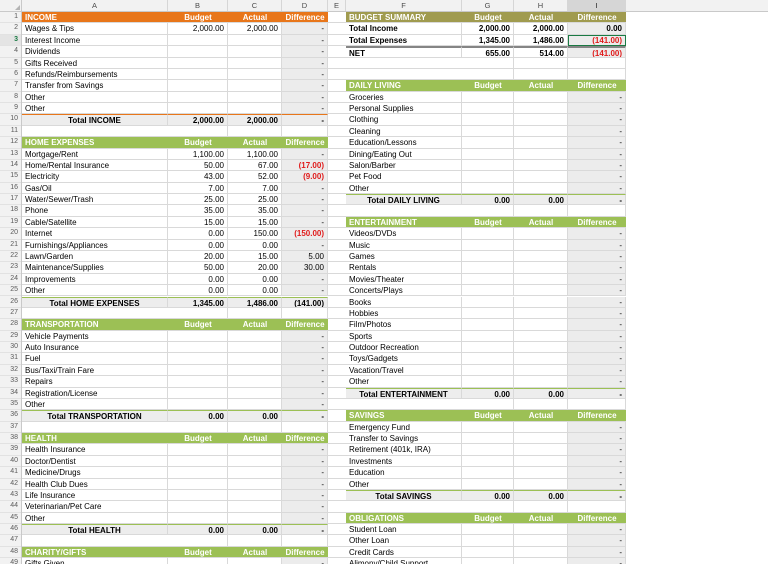 The image size is (768, 564). Describe the element at coordinates (95, 416) in the screenshot. I see `total-label: Total TRANSPORTATION` at that location.